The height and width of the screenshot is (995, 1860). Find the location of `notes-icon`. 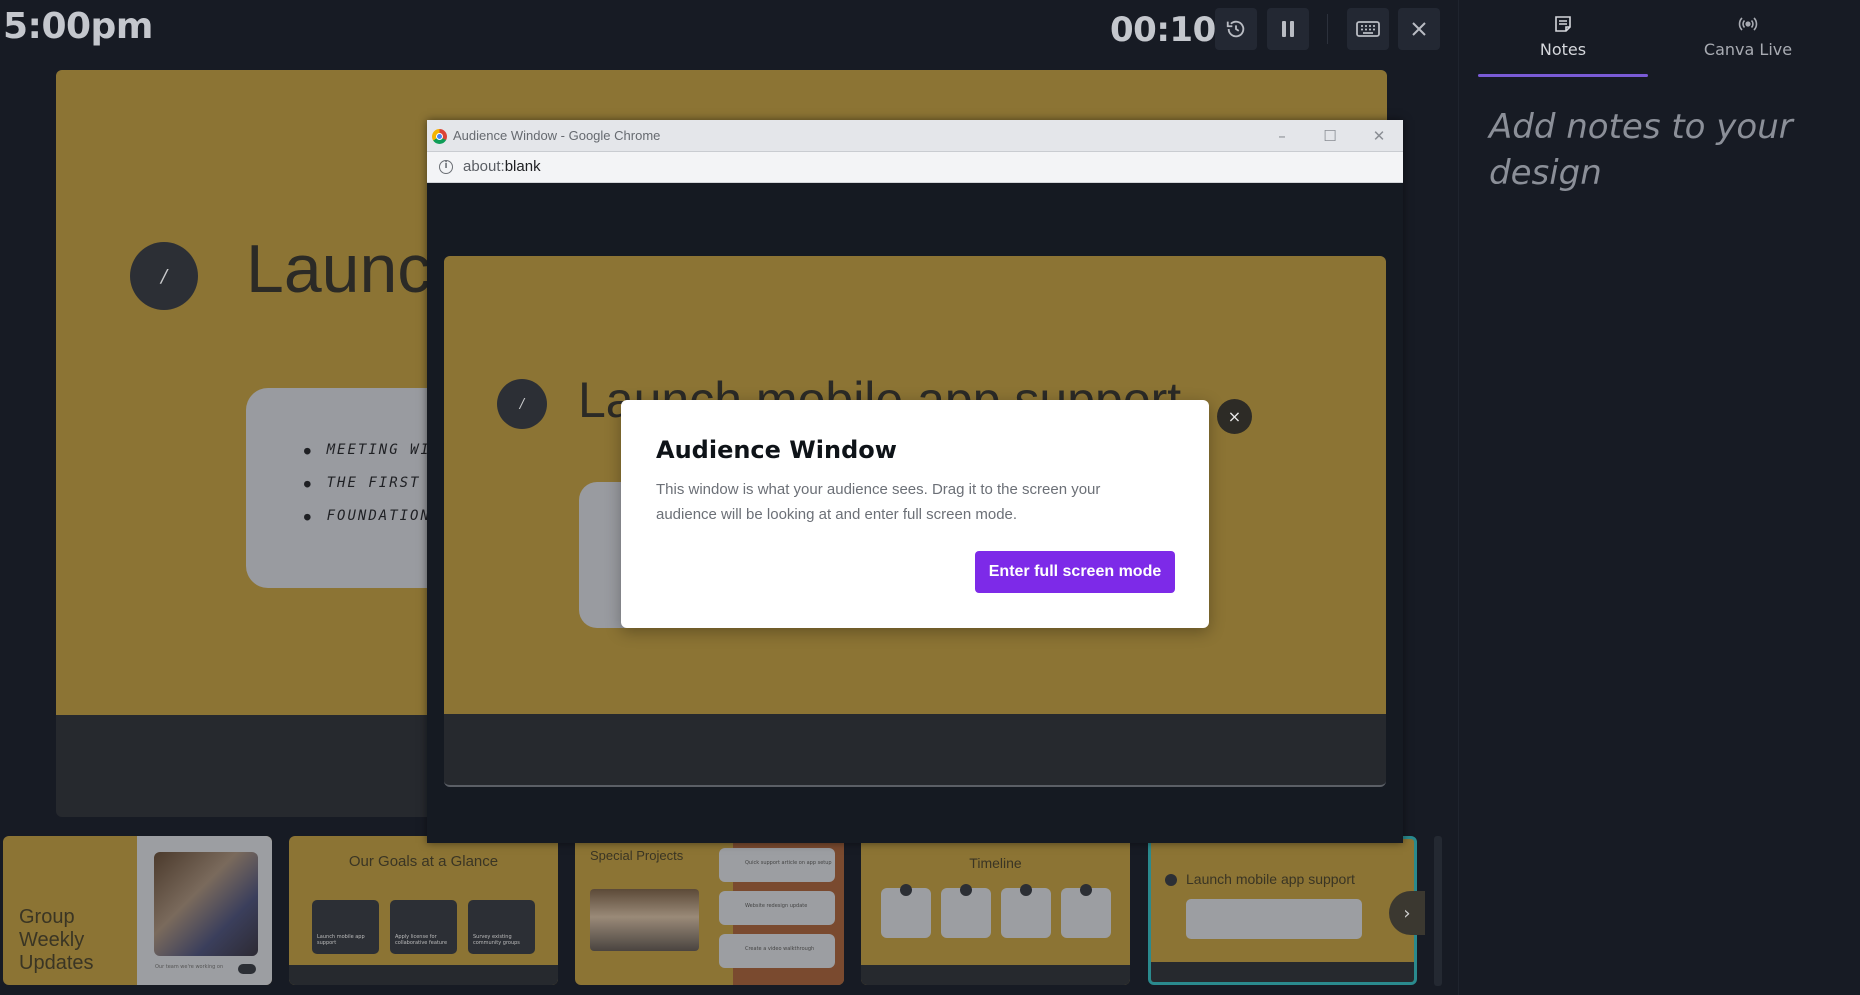

notes-icon is located at coordinates (1563, 24).